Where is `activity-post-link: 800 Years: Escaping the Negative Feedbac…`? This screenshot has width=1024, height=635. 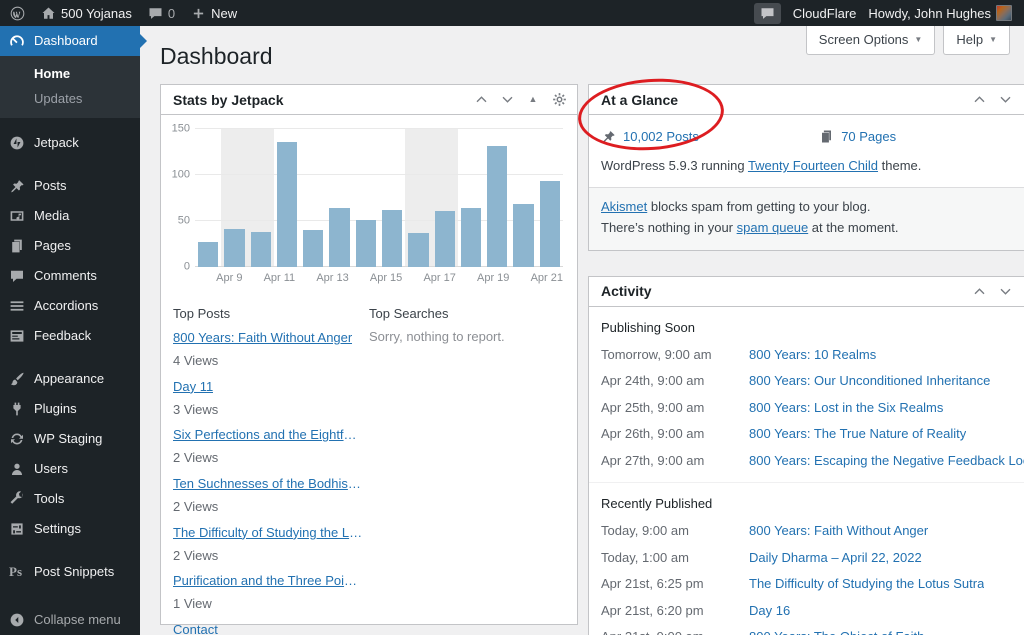
activity-post-link: 800 Years: Escaping the Negative Feedbac… is located at coordinates (886, 461).